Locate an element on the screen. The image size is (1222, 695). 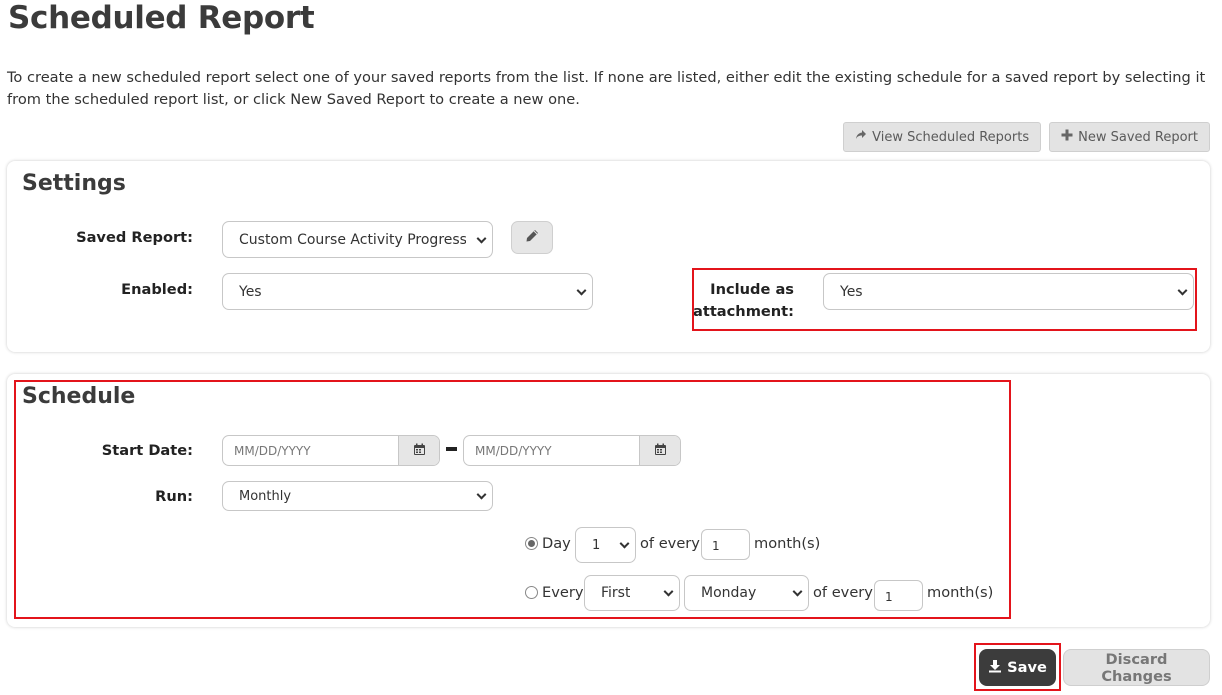
save-label: Save is located at coordinates (1027, 667).